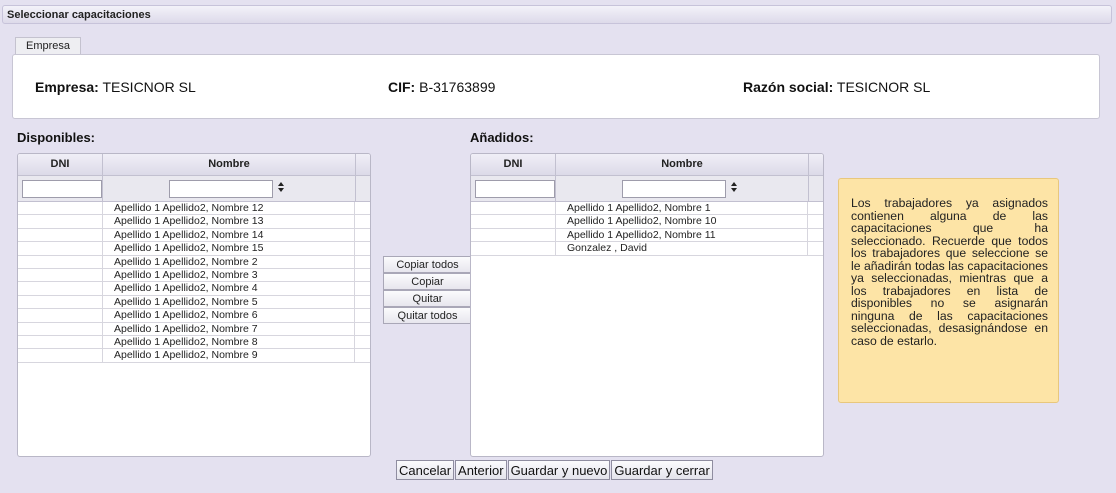 The image size is (1116, 493). Describe the element at coordinates (427, 298) in the screenshot. I see `remove-button: Quitar` at that location.